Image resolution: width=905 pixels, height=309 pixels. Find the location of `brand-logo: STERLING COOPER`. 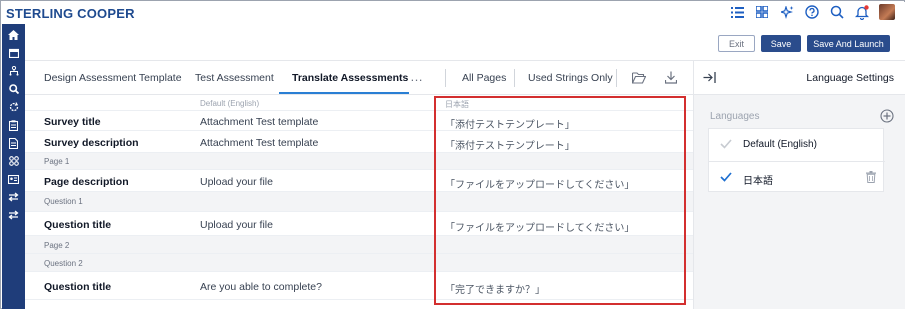

brand-logo: STERLING COOPER is located at coordinates (70, 13).